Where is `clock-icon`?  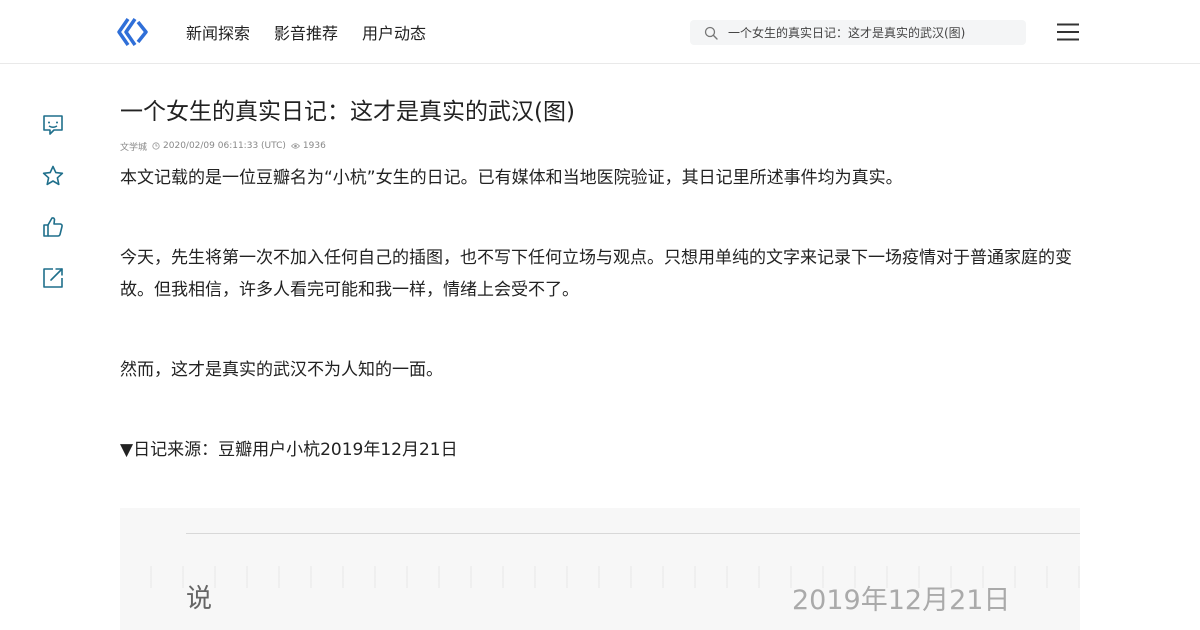
clock-icon is located at coordinates (156, 146).